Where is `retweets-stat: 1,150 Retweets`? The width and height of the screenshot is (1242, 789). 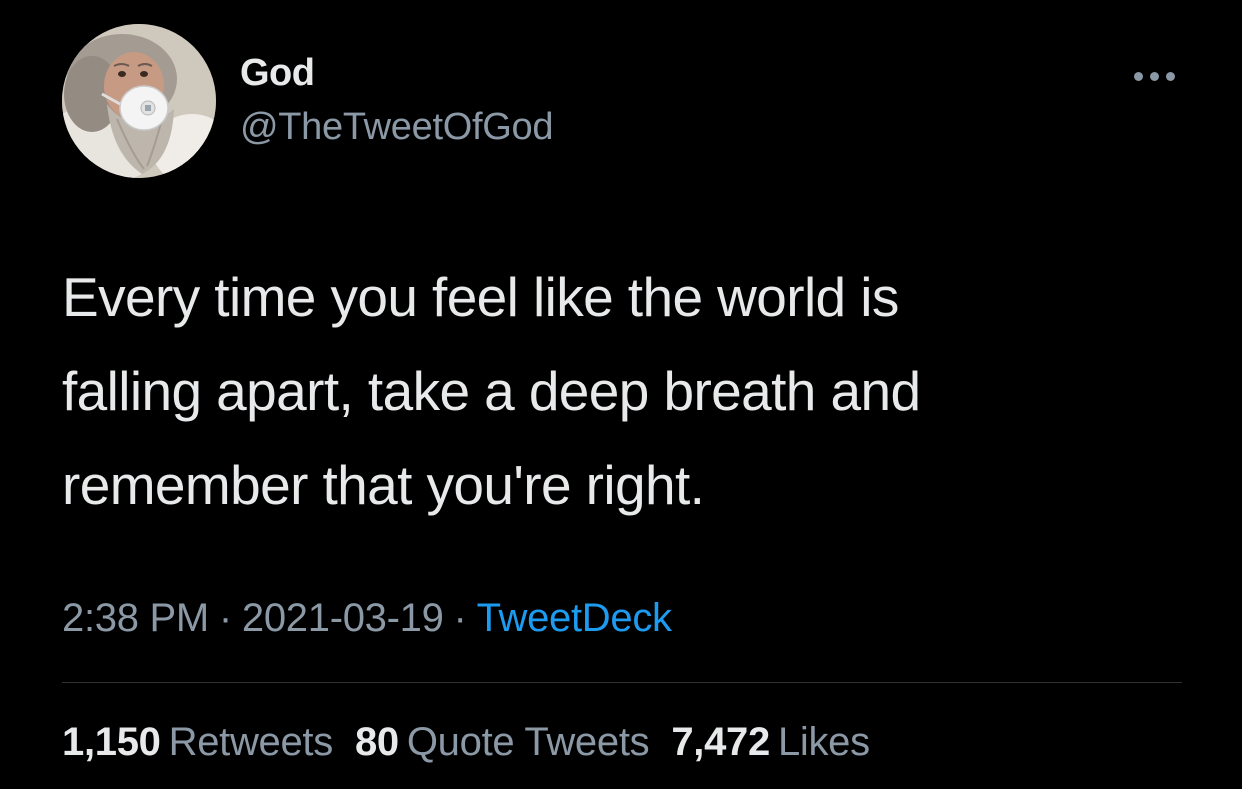
retweets-stat: 1,150 Retweets is located at coordinates (197, 742).